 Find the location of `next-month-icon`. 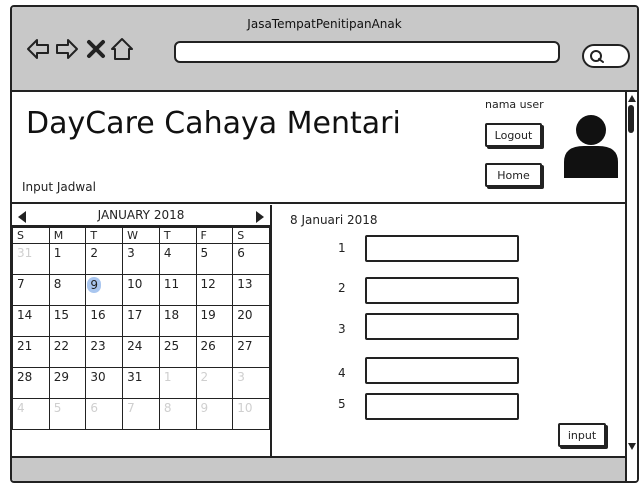

next-month-icon is located at coordinates (260, 217).